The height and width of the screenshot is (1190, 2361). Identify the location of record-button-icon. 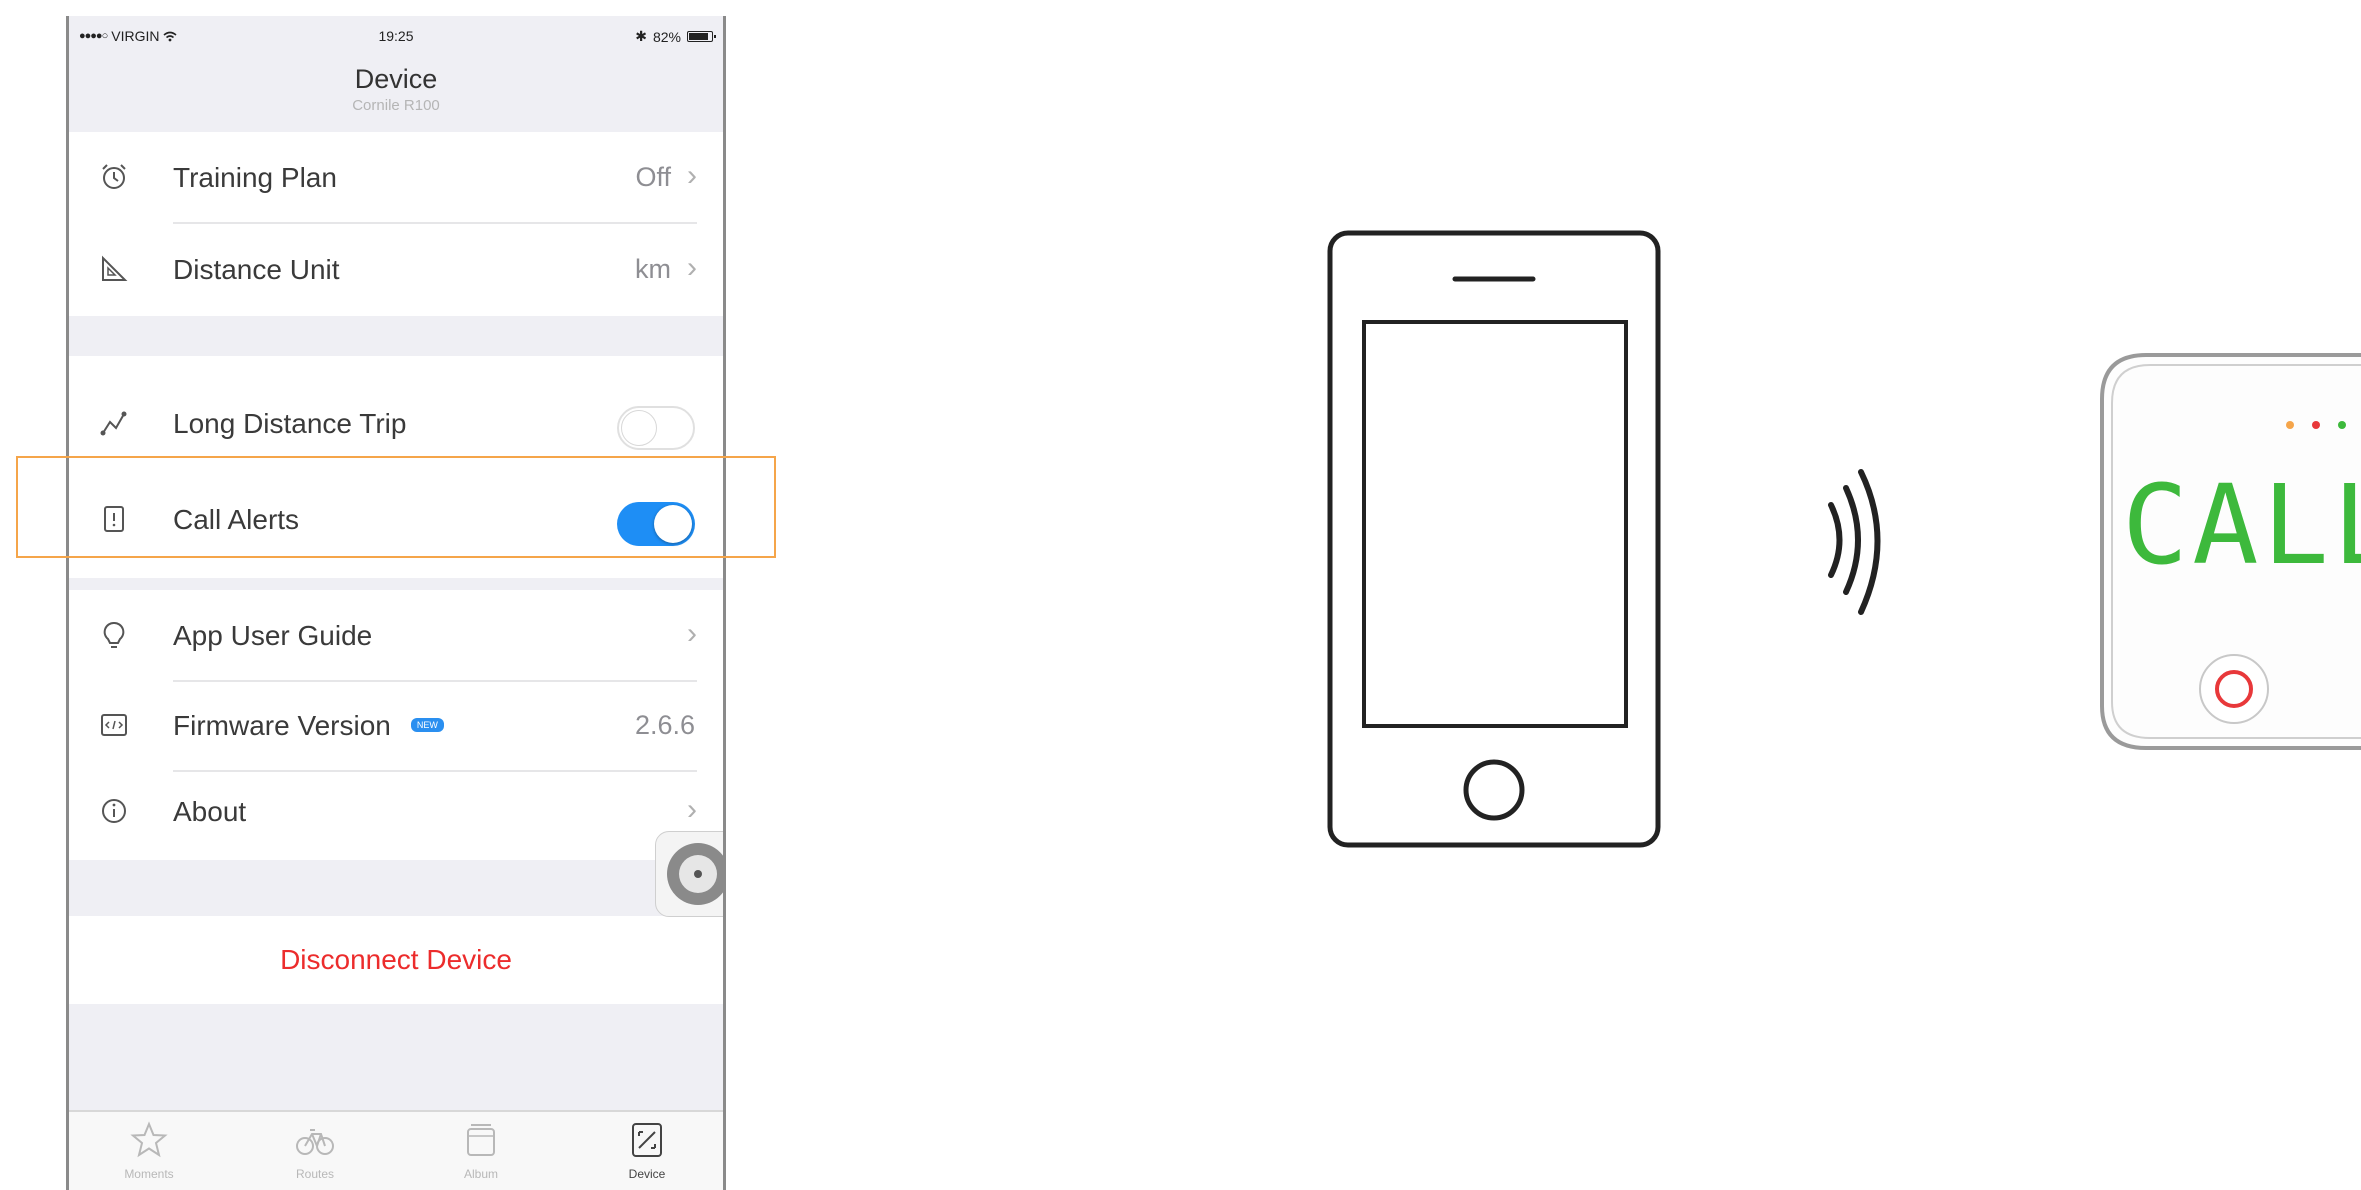
(2234, 689).